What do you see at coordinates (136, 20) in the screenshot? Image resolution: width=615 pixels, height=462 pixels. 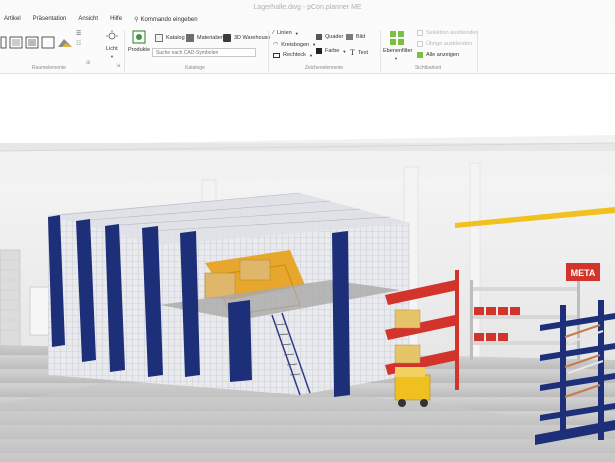 I see `lightbulb-icon: ⚲` at bounding box center [136, 20].